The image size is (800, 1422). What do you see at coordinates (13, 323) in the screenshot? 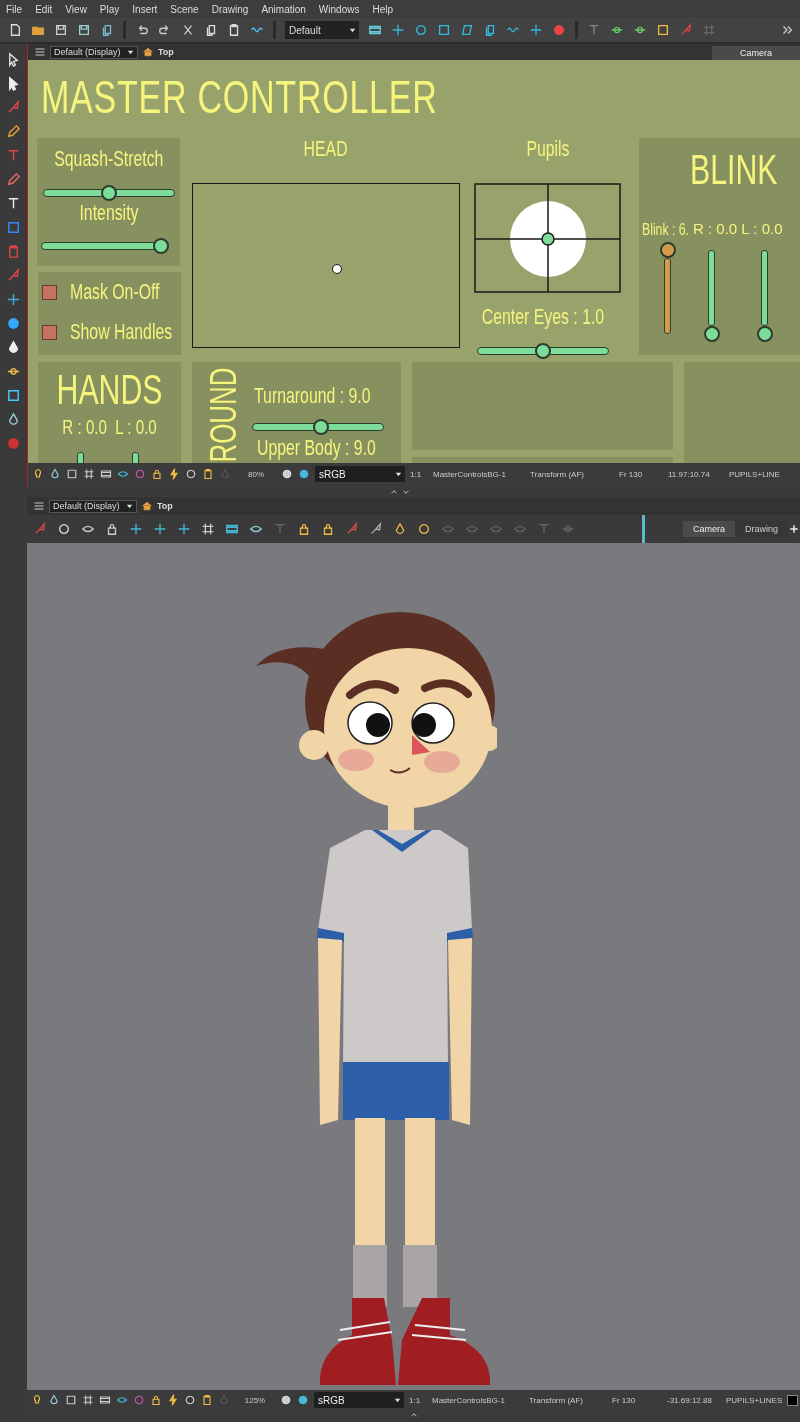
I see `globe-icon` at bounding box center [13, 323].